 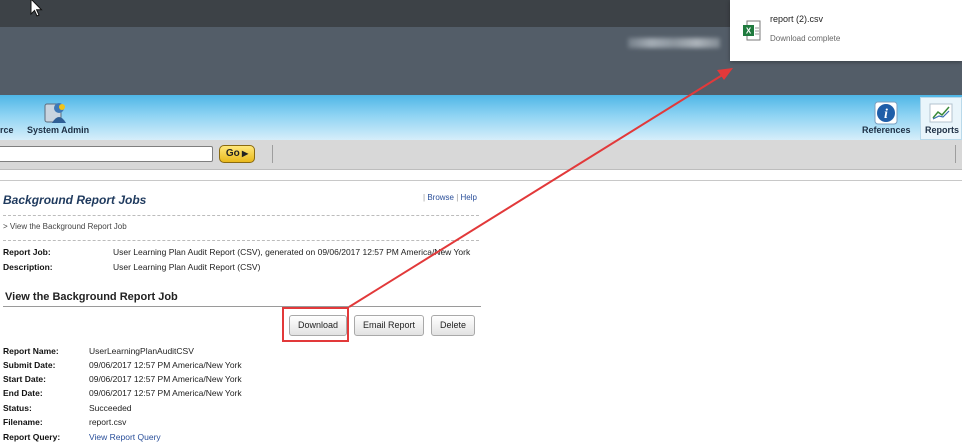 I want to click on nav-item-system-admin: System Admin, so click(x=58, y=130).